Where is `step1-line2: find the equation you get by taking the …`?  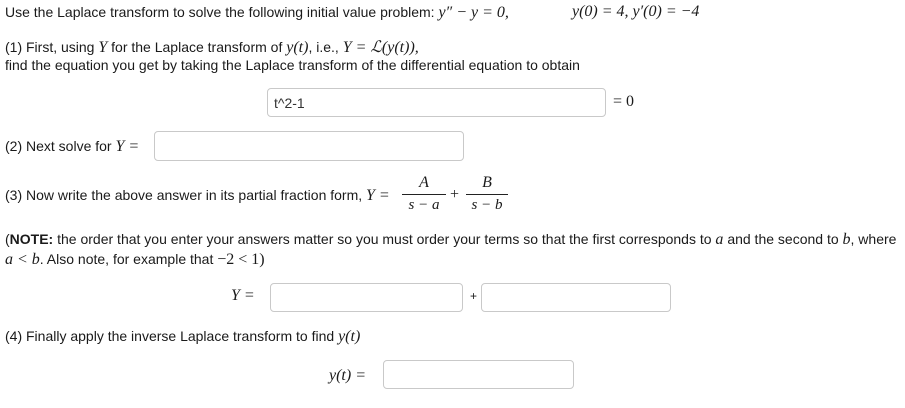 step1-line2: find the equation you get by taking the … is located at coordinates (292, 65).